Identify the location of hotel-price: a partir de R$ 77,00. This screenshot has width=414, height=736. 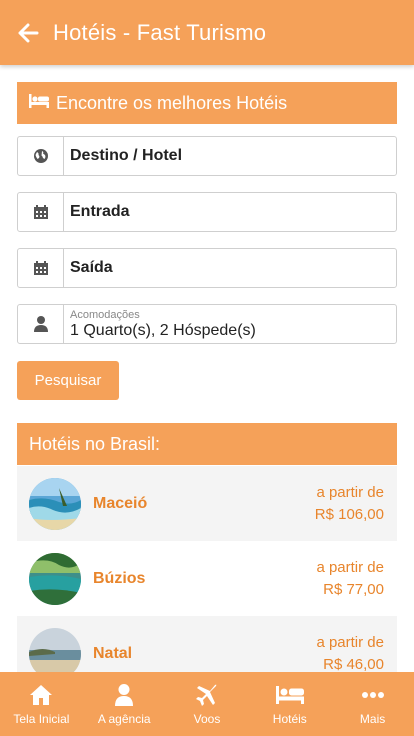
(356, 579).